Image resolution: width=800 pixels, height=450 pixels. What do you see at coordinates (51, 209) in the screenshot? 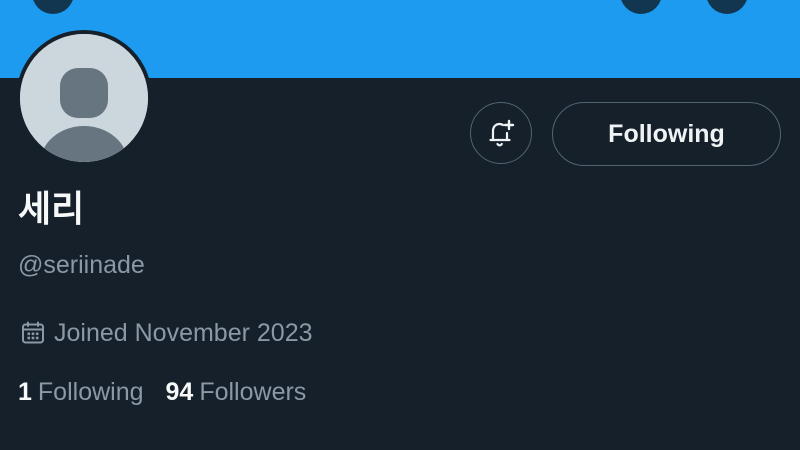
I see `display-name: 세리` at bounding box center [51, 209].